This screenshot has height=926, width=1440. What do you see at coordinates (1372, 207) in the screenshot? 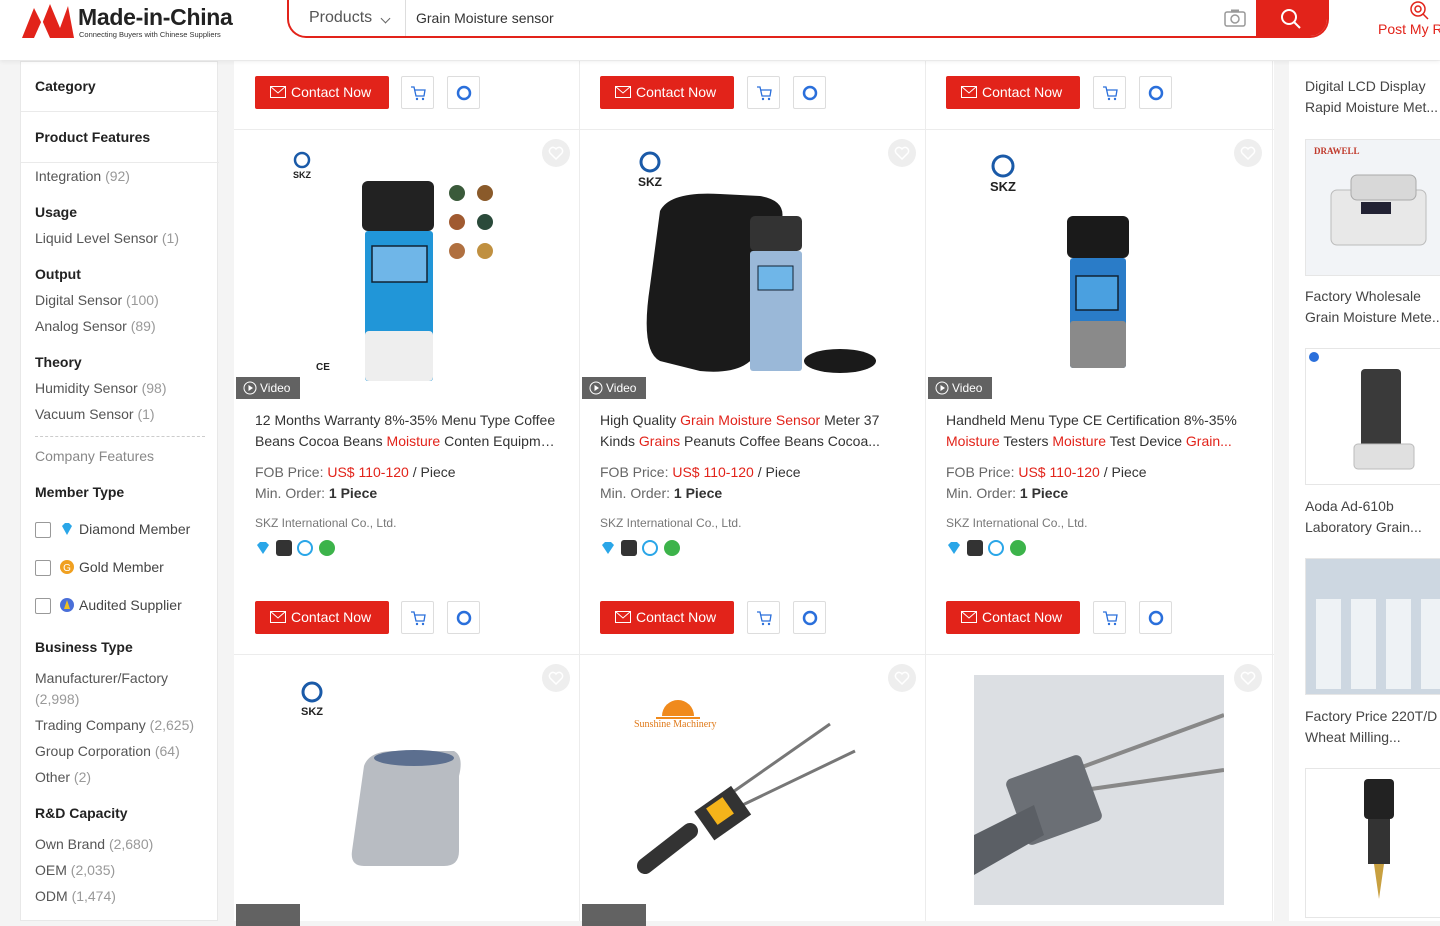
I see `related-image: DRAWELL` at bounding box center [1372, 207].